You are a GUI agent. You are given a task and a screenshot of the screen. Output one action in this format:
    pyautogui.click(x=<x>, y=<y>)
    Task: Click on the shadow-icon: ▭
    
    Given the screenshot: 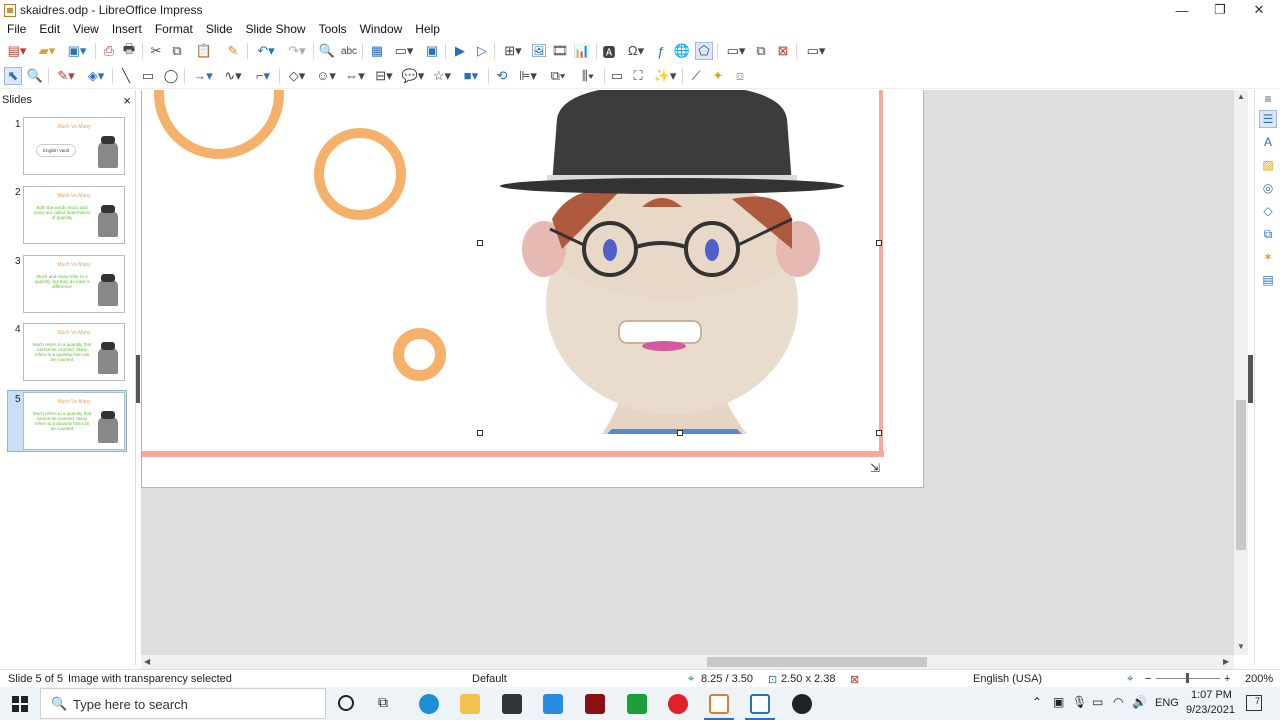 What is the action you would take?
    pyautogui.click(x=617, y=76)
    